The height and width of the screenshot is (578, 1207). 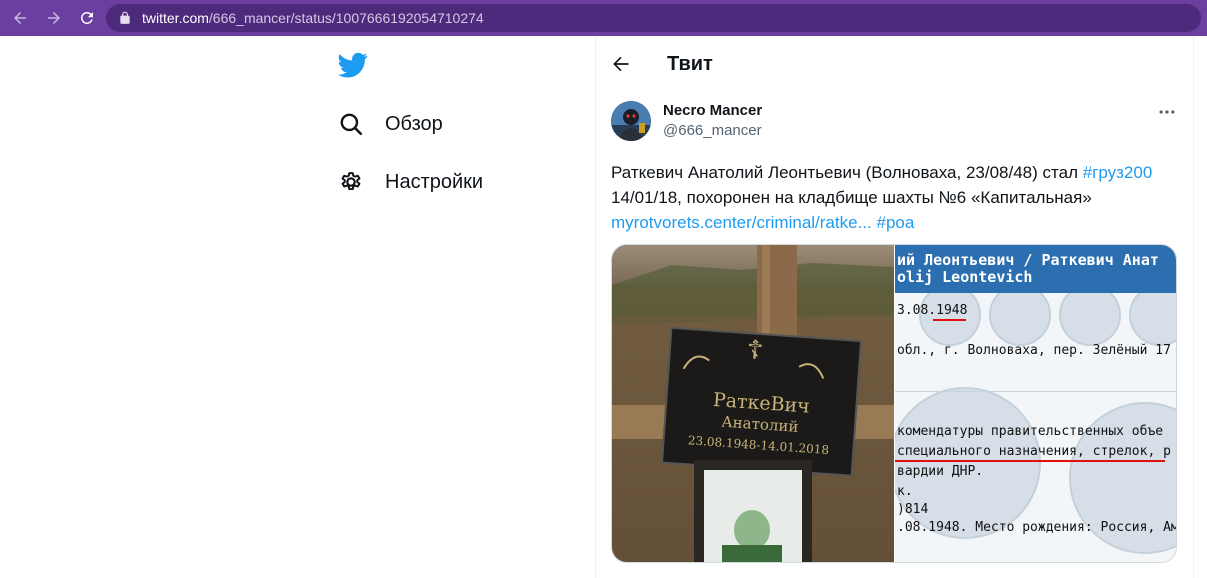 I want to click on record-header-line: ий Леонтьевич / Раткевич Анат, so click(x=1028, y=260).